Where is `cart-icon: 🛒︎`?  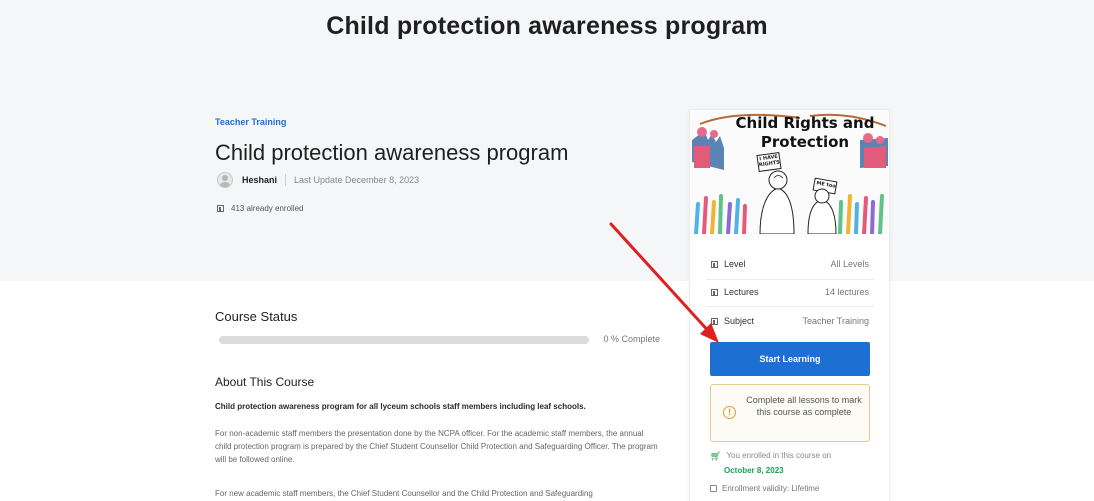 cart-icon: 🛒︎ is located at coordinates (716, 456).